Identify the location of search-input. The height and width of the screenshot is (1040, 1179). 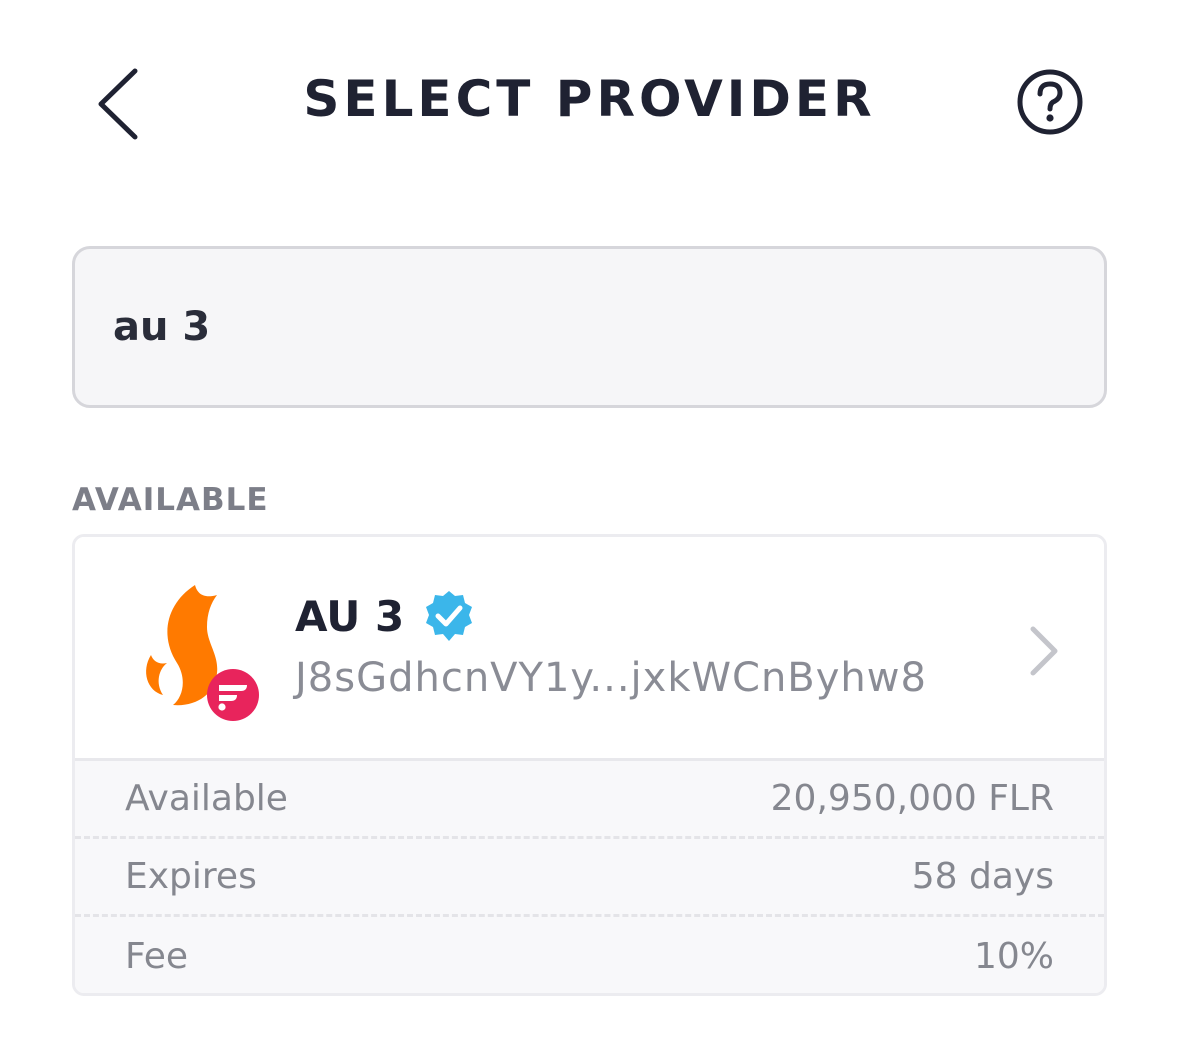
(608, 327).